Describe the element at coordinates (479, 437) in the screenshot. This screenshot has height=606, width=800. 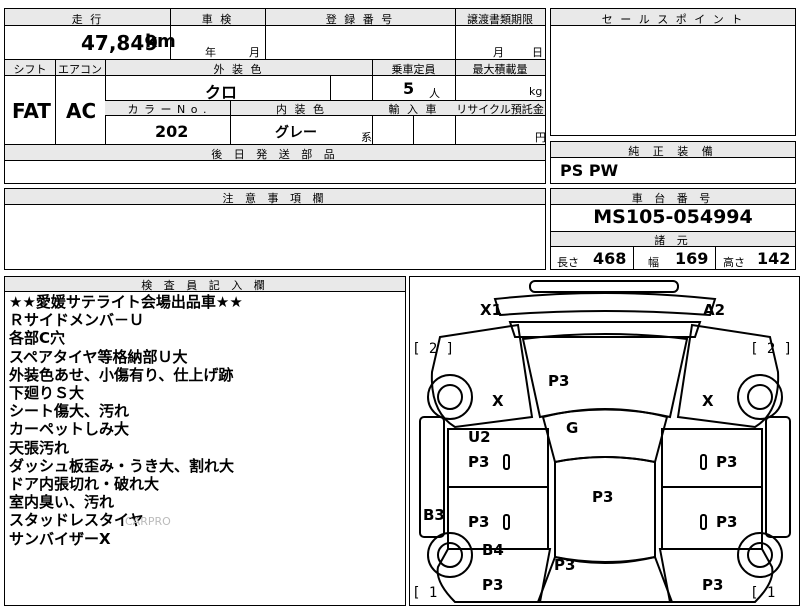
I see `mark-u2: U2` at that location.